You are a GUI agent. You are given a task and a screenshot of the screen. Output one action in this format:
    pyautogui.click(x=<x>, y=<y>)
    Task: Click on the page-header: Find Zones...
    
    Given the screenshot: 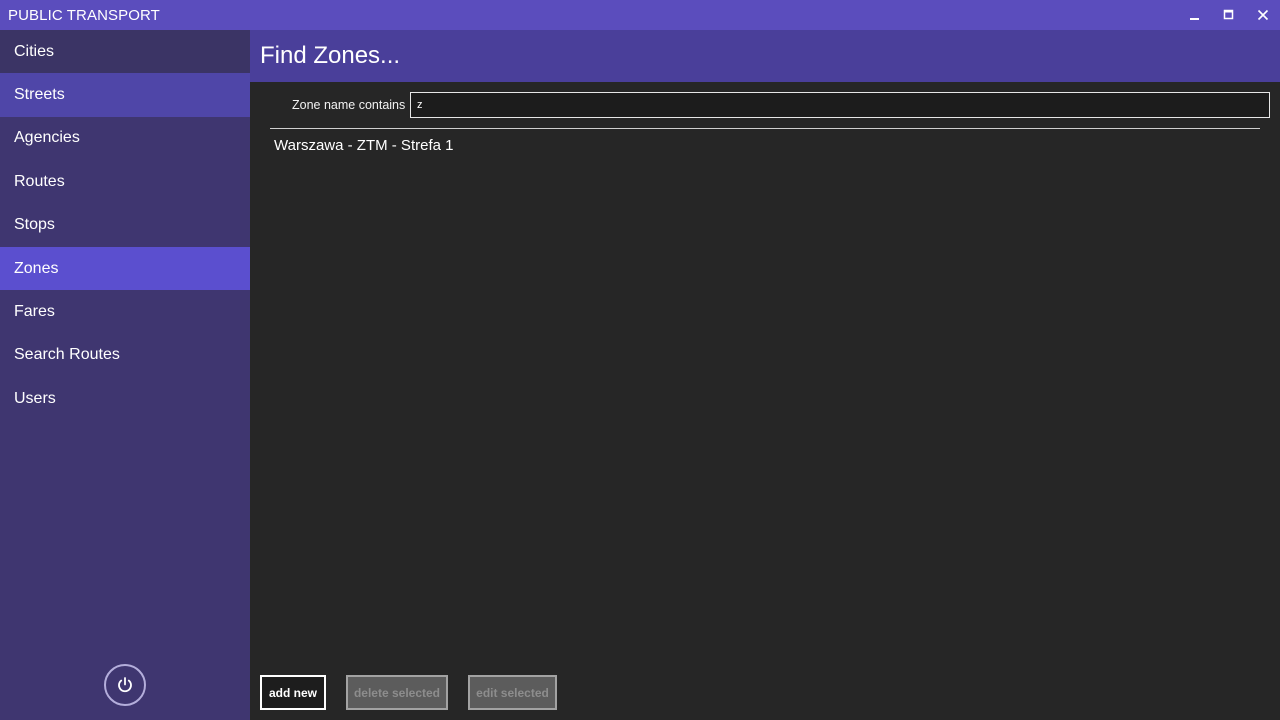 What is the action you would take?
    pyautogui.click(x=765, y=56)
    